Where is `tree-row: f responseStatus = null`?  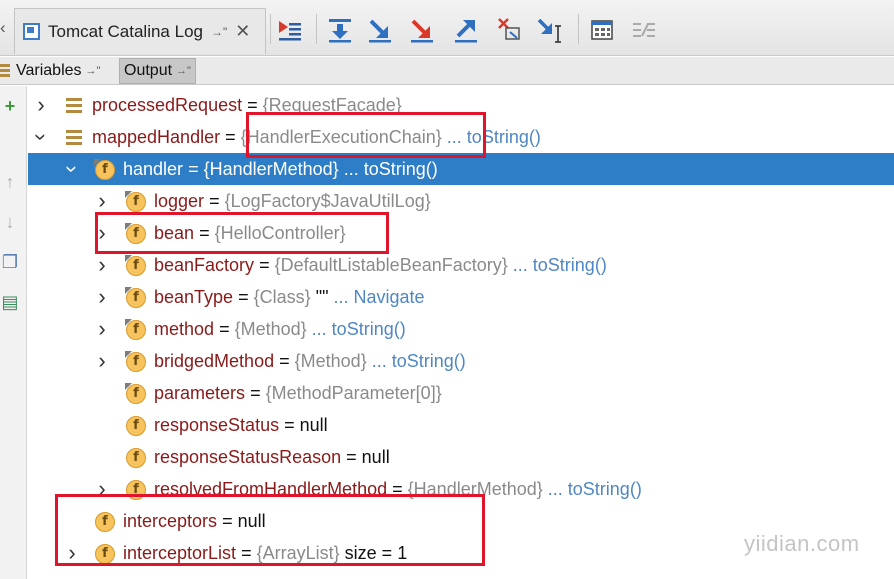 tree-row: f responseStatus = null is located at coordinates (461, 425).